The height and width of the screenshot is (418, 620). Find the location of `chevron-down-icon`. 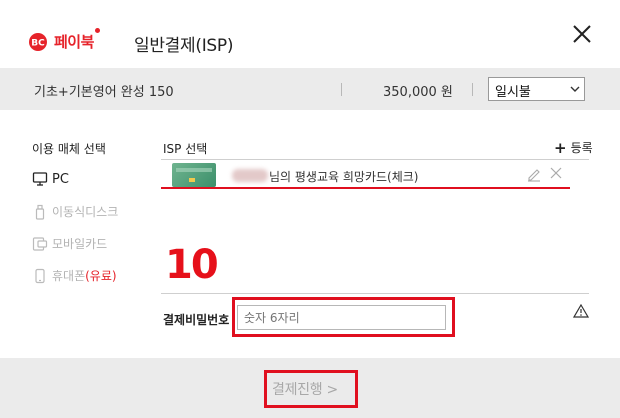

chevron-down-icon is located at coordinates (575, 89).